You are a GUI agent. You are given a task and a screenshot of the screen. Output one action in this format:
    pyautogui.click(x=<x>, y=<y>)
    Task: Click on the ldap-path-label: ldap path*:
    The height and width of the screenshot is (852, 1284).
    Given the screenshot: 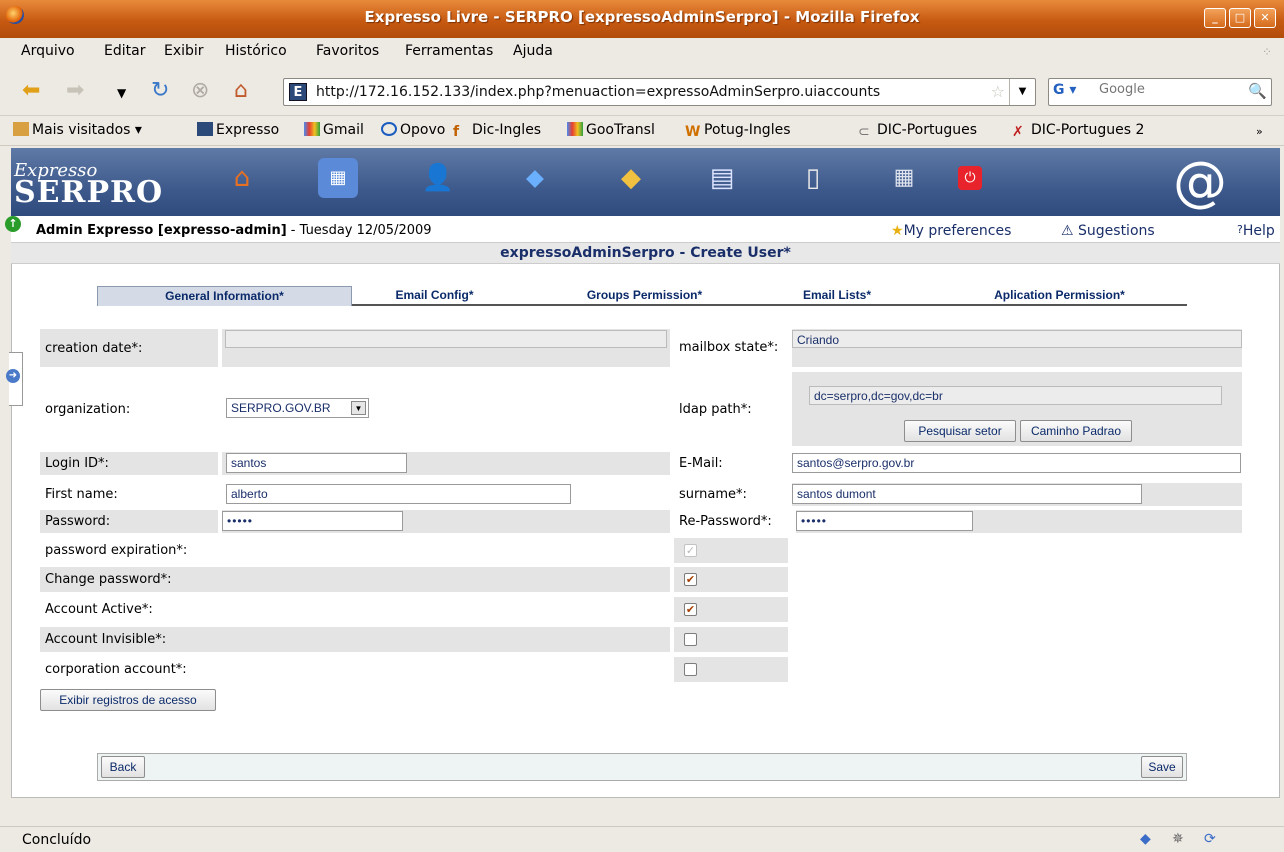 What is the action you would take?
    pyautogui.click(x=731, y=409)
    